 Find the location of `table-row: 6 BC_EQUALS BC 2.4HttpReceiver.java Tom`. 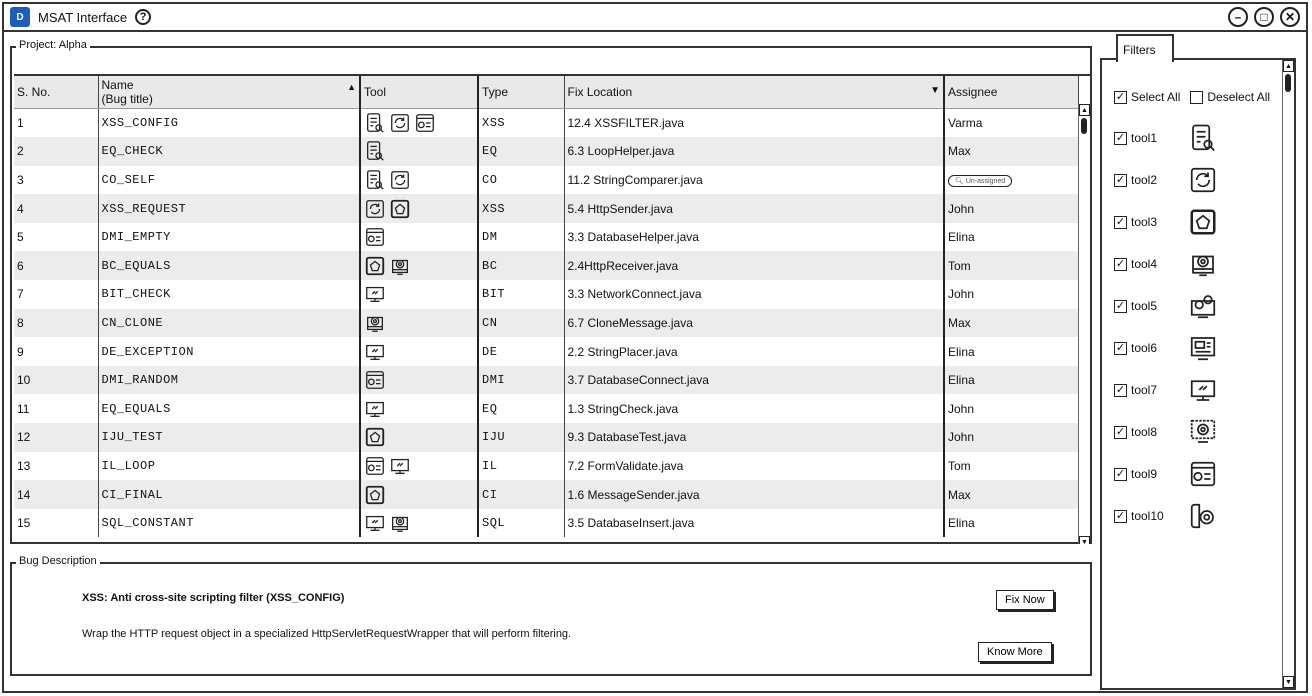

table-row: 6 BC_EQUALS BC 2.4HttpReceiver.java Tom is located at coordinates (546, 266).